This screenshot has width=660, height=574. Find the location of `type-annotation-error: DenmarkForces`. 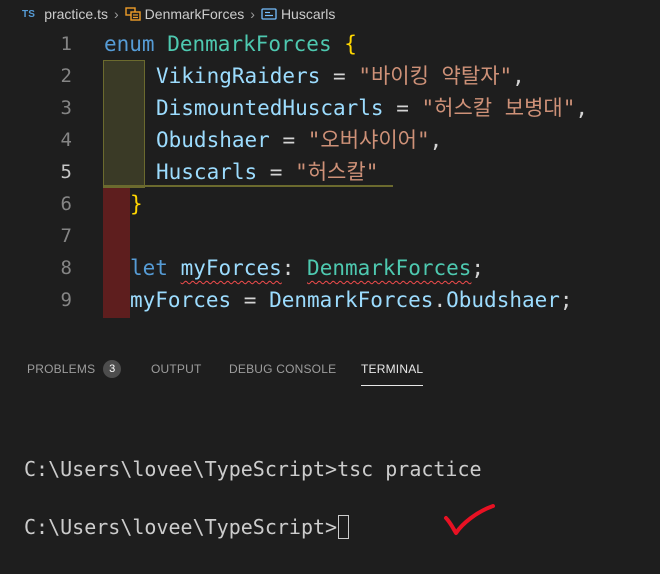

type-annotation-error: DenmarkForces is located at coordinates (389, 268).